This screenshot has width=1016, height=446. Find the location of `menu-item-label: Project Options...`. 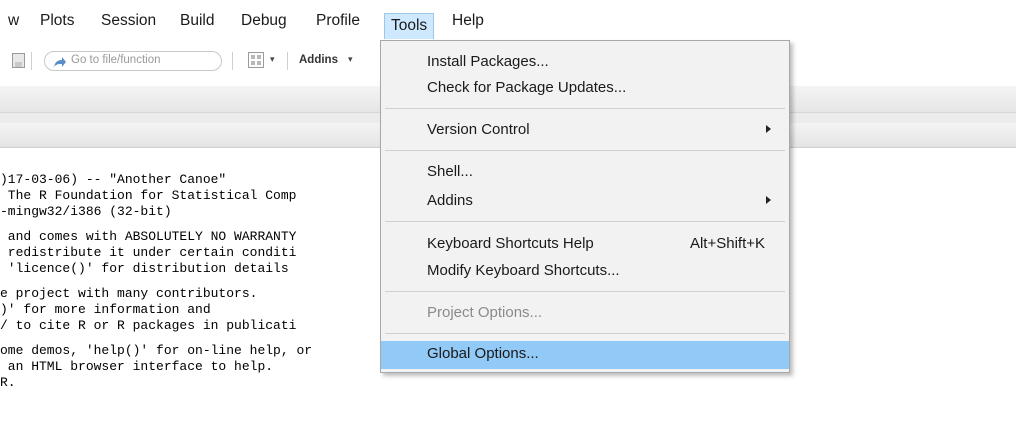

menu-item-label: Project Options... is located at coordinates (485, 312).